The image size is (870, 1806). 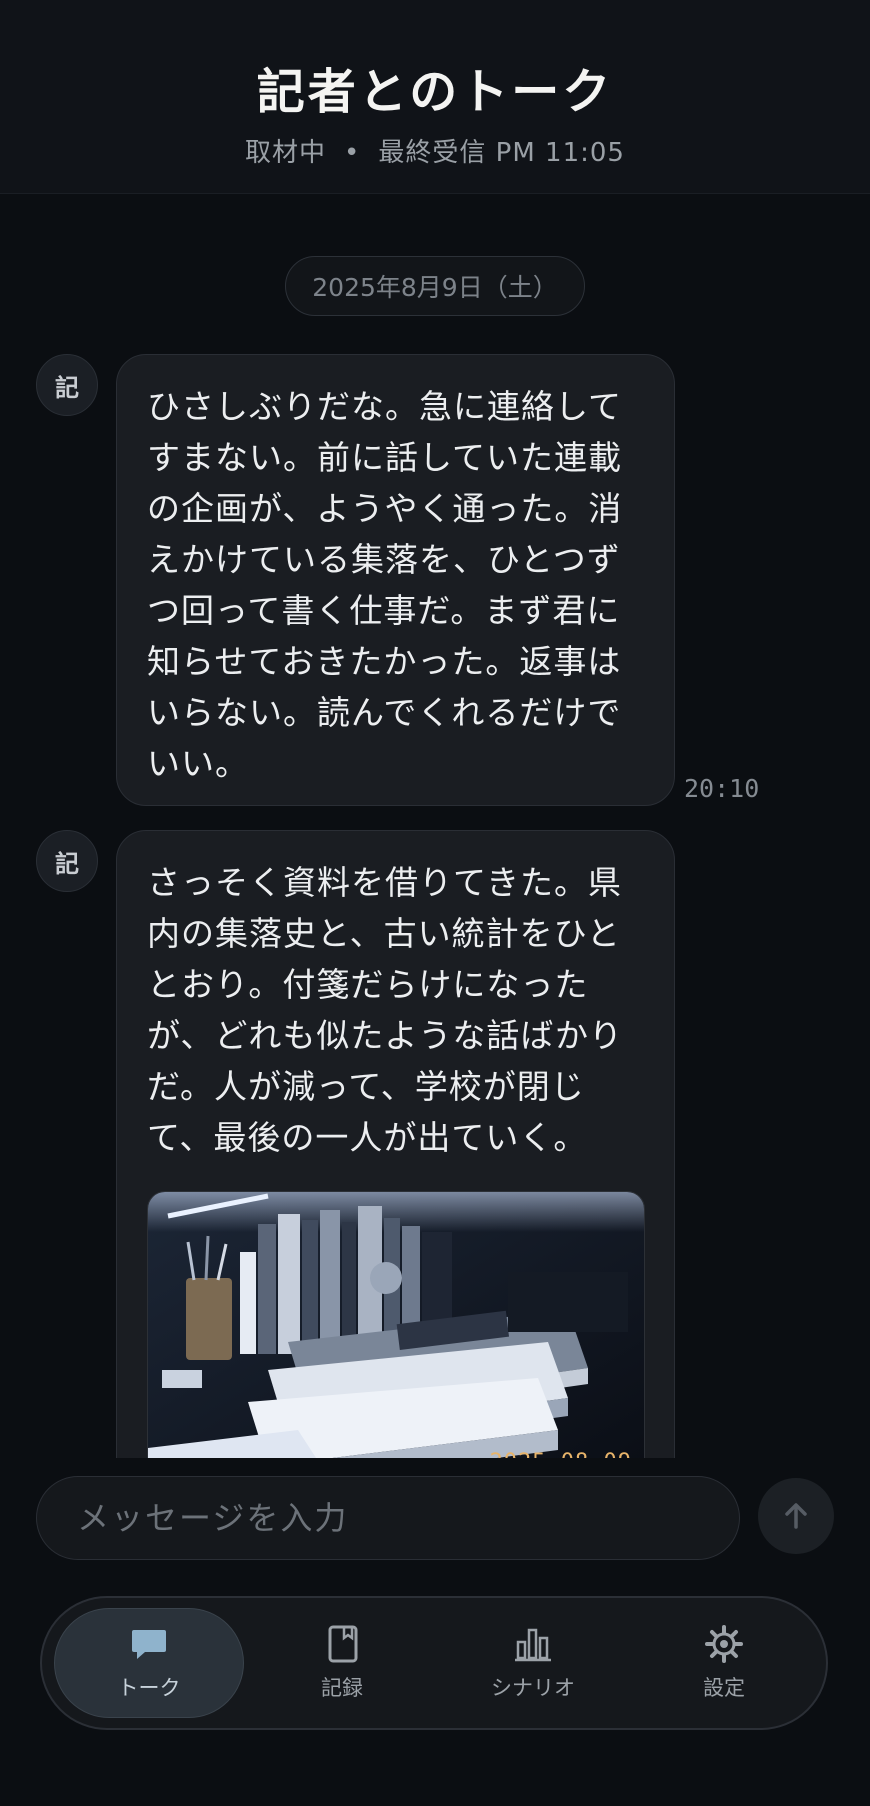 What do you see at coordinates (533, 1688) in the screenshot?
I see `tab-label: シナリオ` at bounding box center [533, 1688].